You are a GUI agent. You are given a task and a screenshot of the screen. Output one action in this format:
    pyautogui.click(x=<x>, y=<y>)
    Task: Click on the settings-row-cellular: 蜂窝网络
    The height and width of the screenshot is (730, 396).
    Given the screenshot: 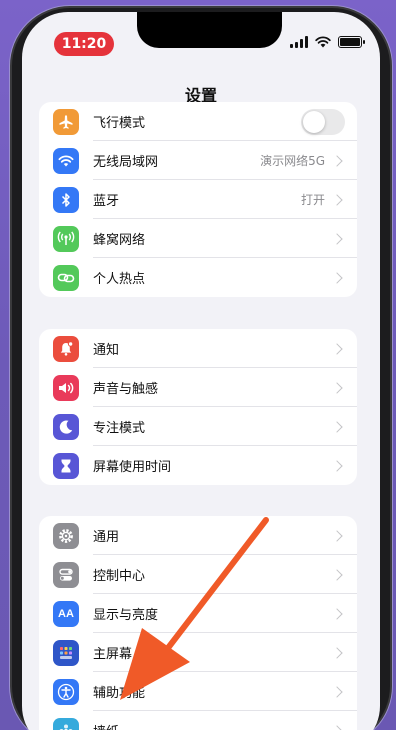 What is the action you would take?
    pyautogui.click(x=198, y=238)
    